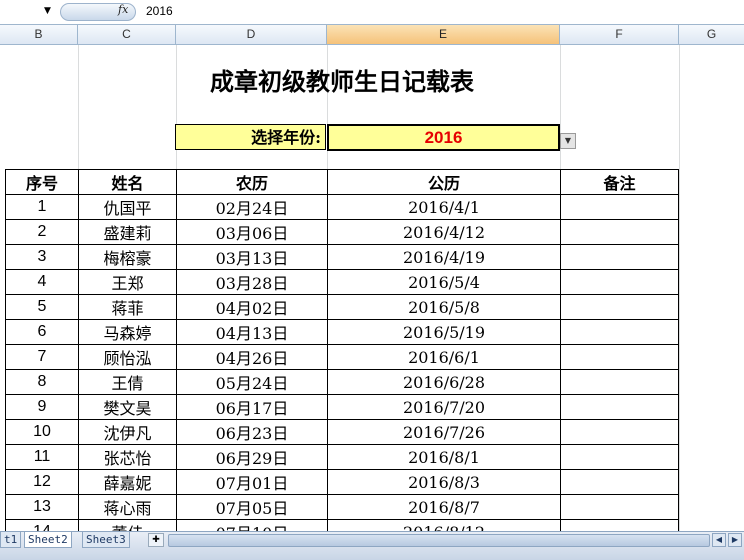 Image resolution: width=744 pixels, height=560 pixels. What do you see at coordinates (711, 34) in the screenshot?
I see `column-header-g: G` at bounding box center [711, 34].